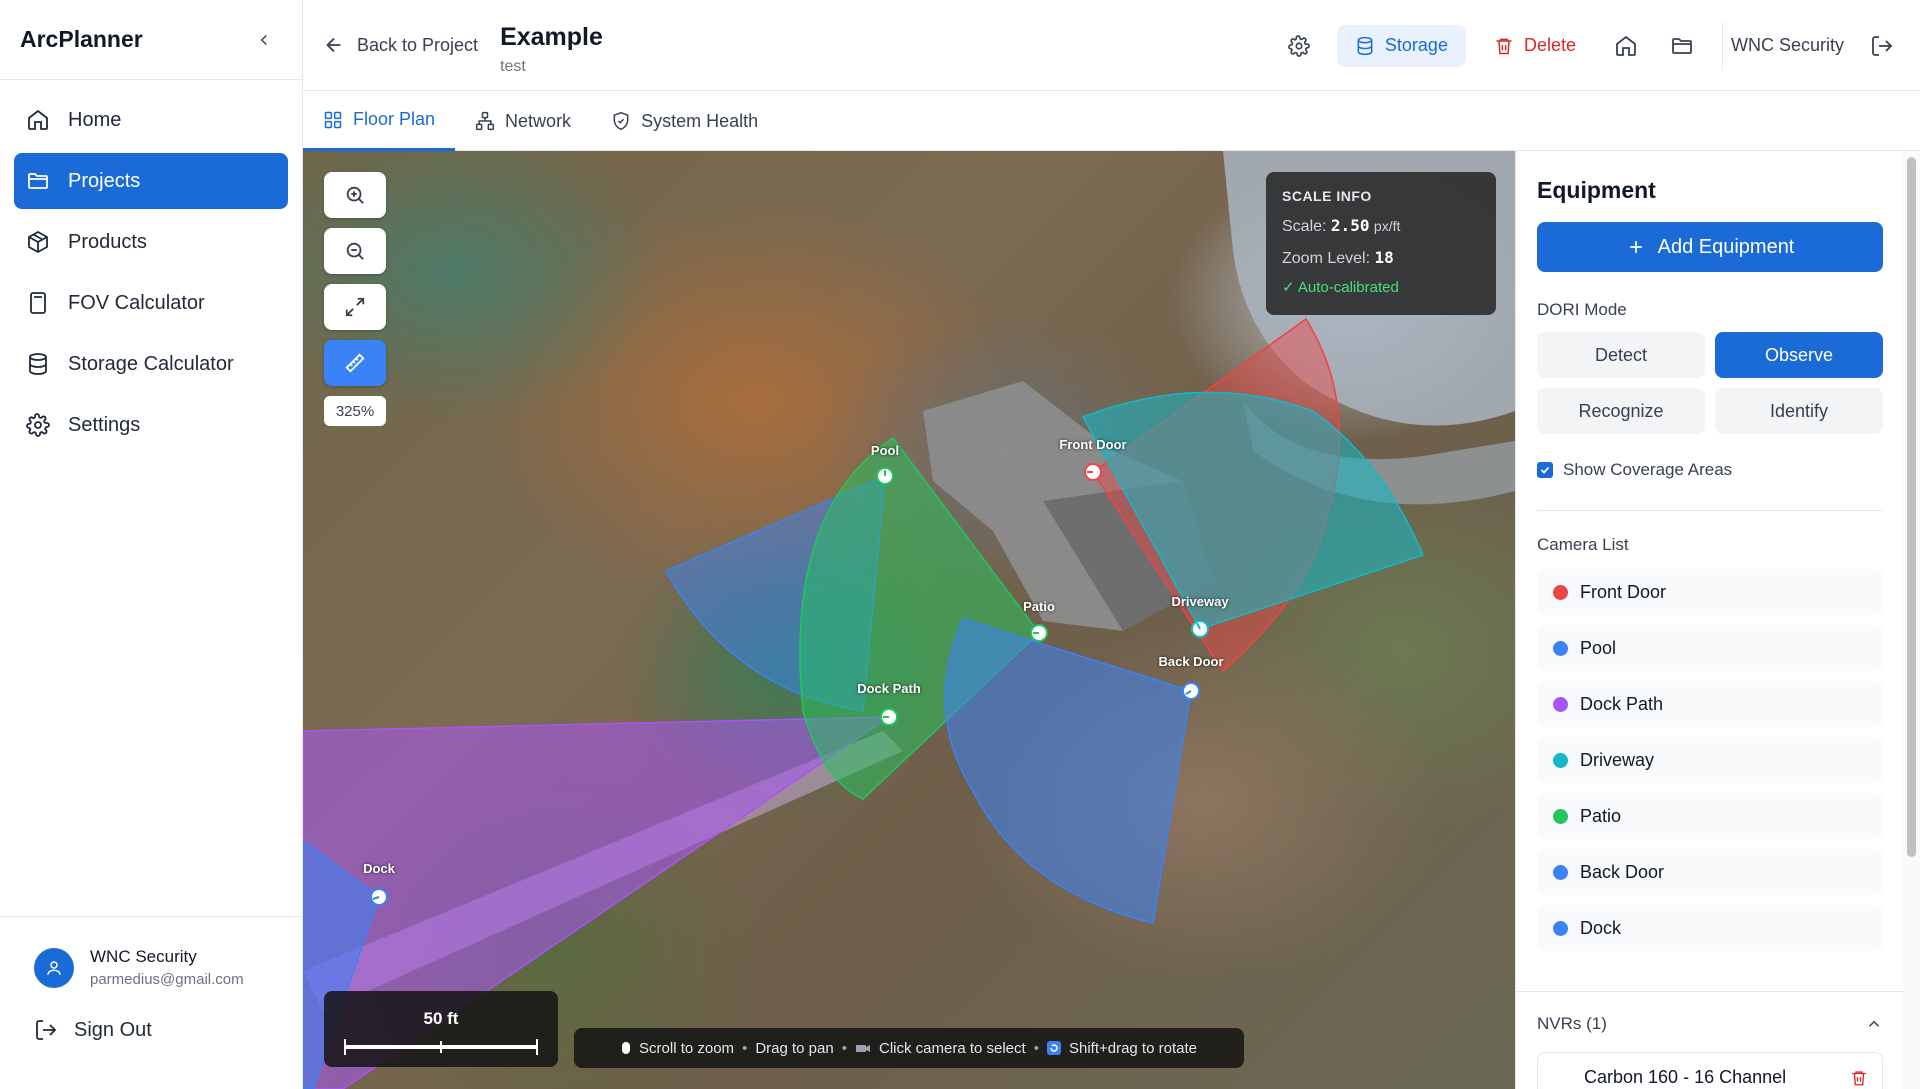 This screenshot has width=1920, height=1089. I want to click on camera-name: Front Door, so click(1623, 591).